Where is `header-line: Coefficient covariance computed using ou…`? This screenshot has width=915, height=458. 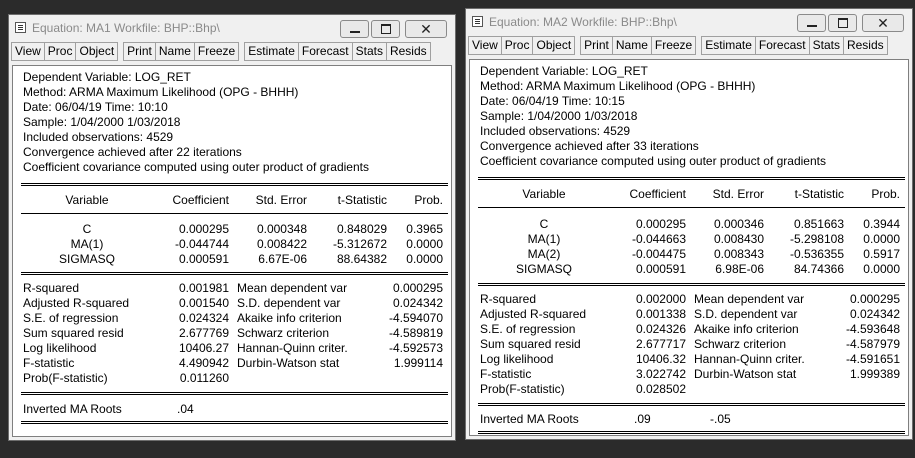
header-line: Coefficient covariance computed using ou… is located at coordinates (196, 167).